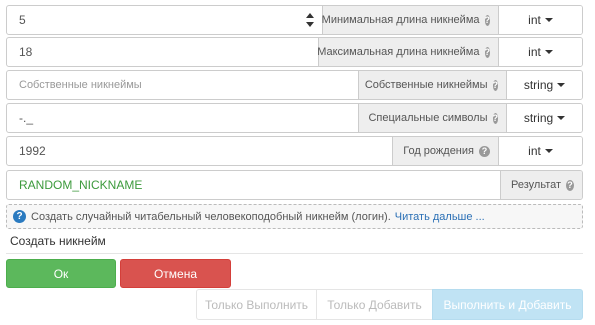 The image size is (595, 325). I want to click on min-length-label: Минимальная длина никнейма?, so click(410, 20).